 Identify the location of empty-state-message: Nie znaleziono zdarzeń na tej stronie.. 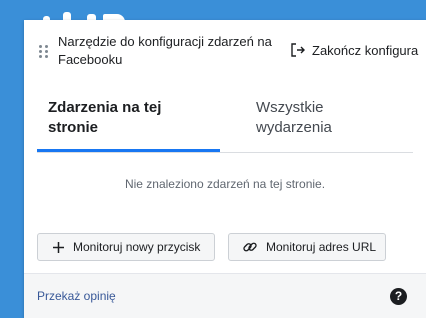
(225, 184).